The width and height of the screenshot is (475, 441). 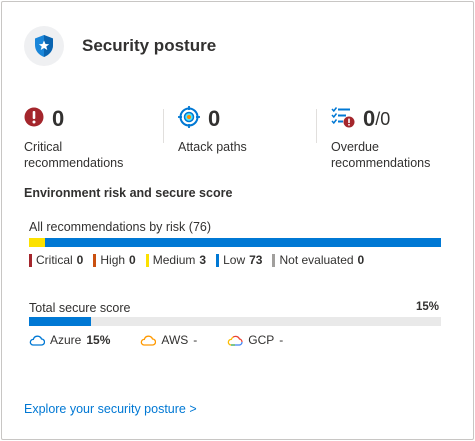 I want to click on critical-recommendations-metric: 0 Critical recommendations, so click(x=84, y=138).